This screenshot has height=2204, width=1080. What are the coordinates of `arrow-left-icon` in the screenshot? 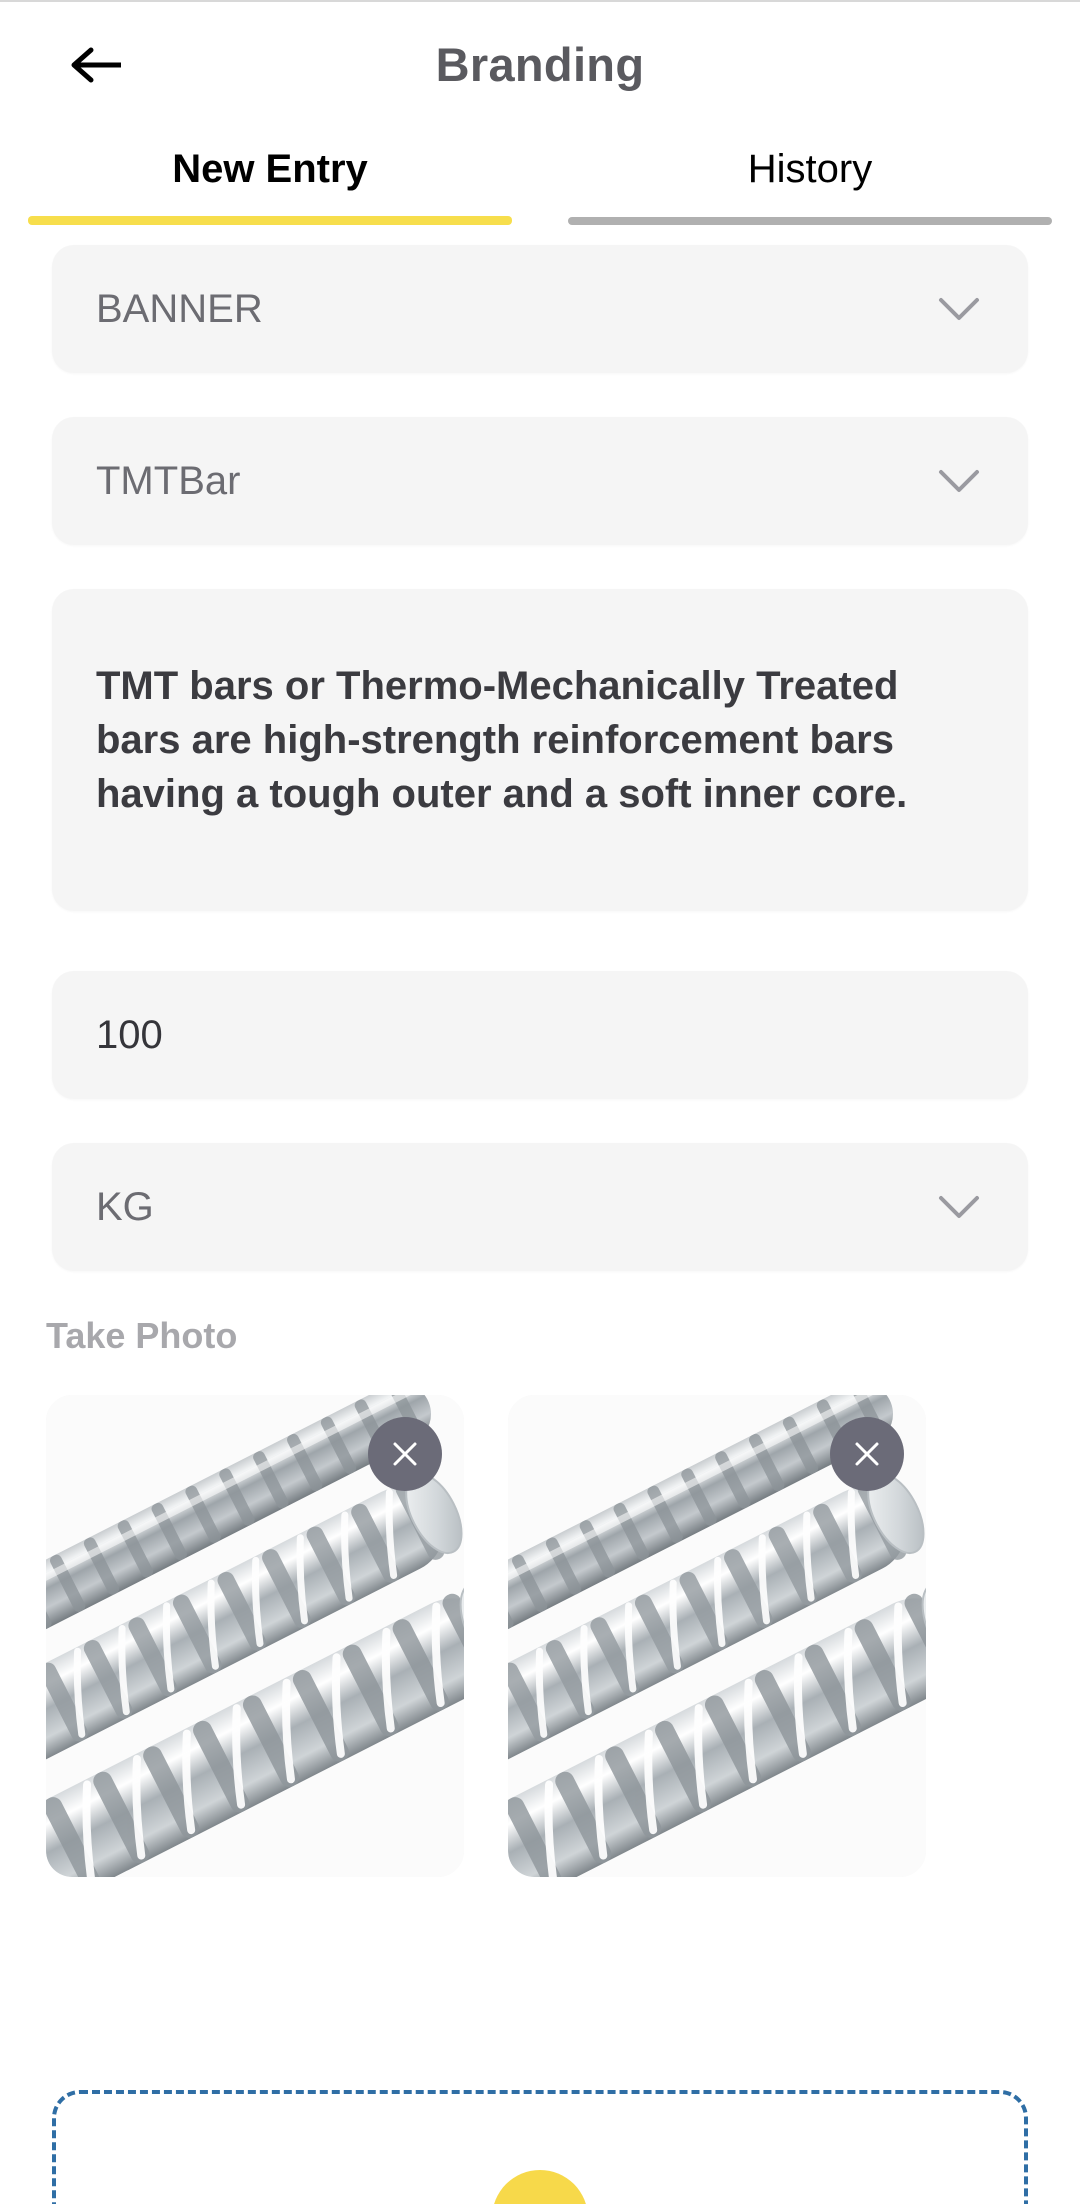 It's located at (97, 65).